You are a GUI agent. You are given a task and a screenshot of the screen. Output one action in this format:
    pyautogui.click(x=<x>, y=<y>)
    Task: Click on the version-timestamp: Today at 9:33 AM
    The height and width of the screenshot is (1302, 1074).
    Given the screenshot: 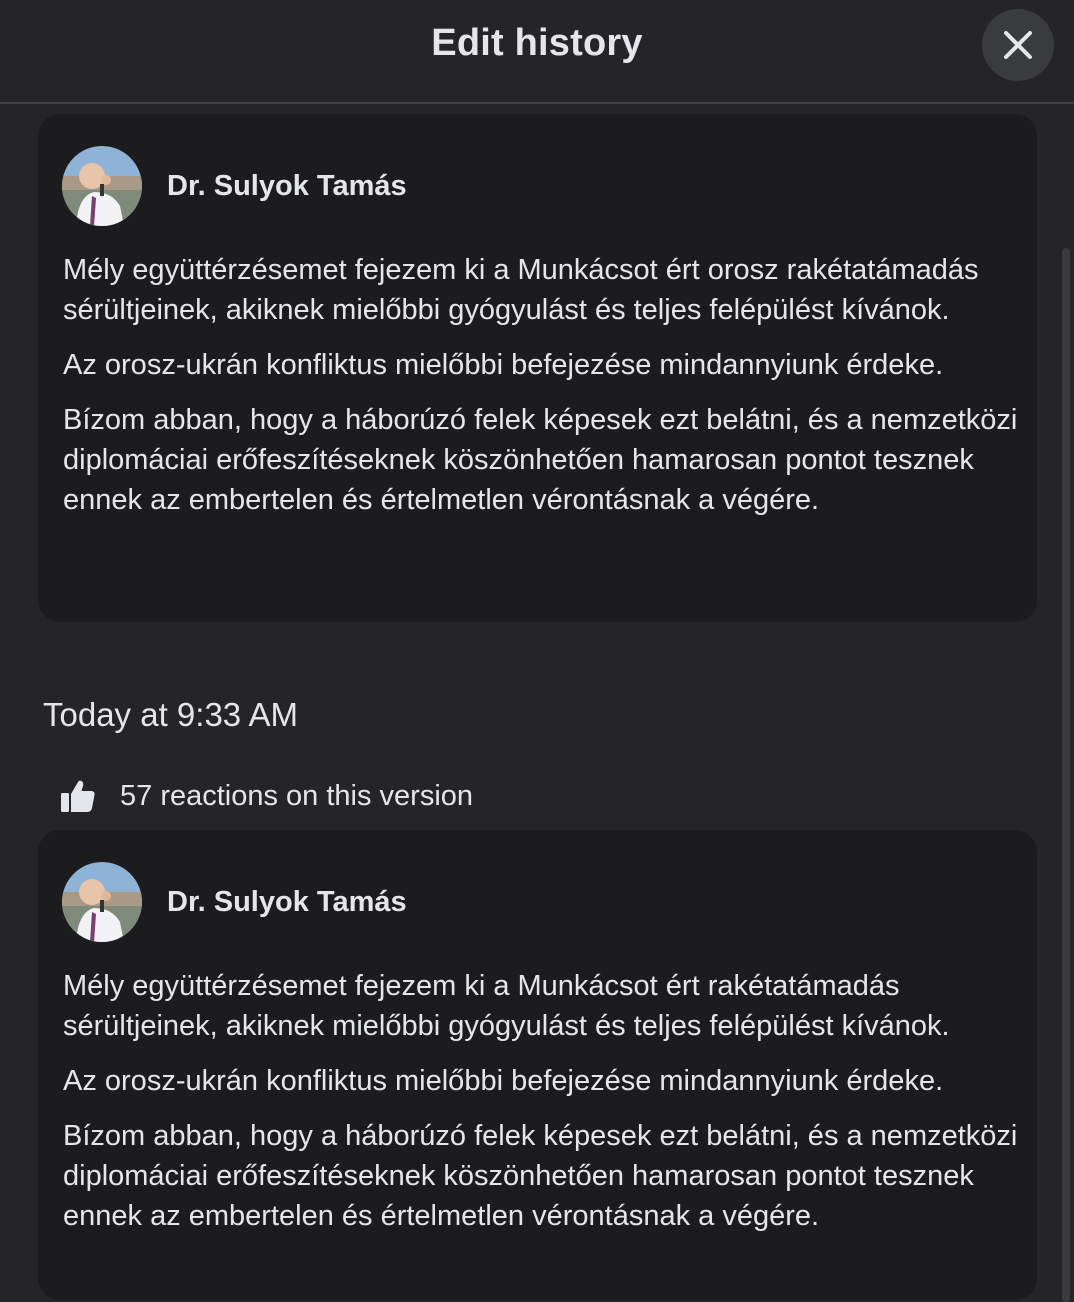 What is the action you would take?
    pyautogui.click(x=170, y=714)
    